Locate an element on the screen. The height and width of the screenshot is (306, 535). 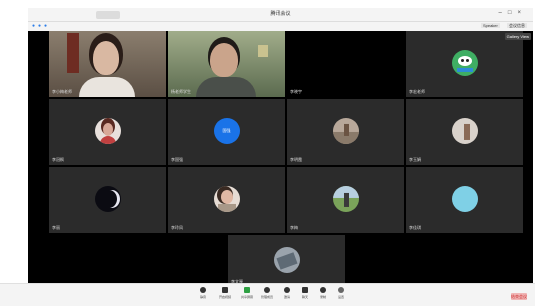
invite-button: 邀请 is located at coordinates (287, 296).